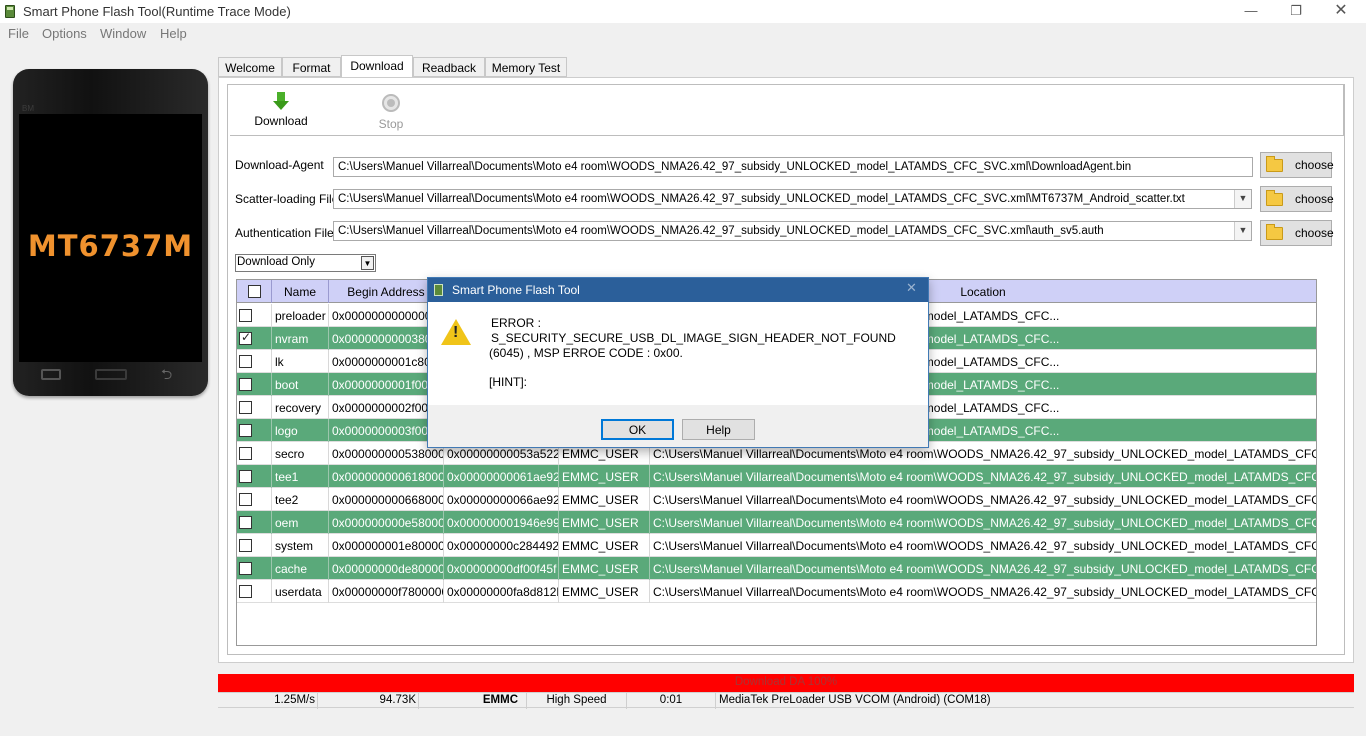  I want to click on column-name: Name, so click(300, 291).